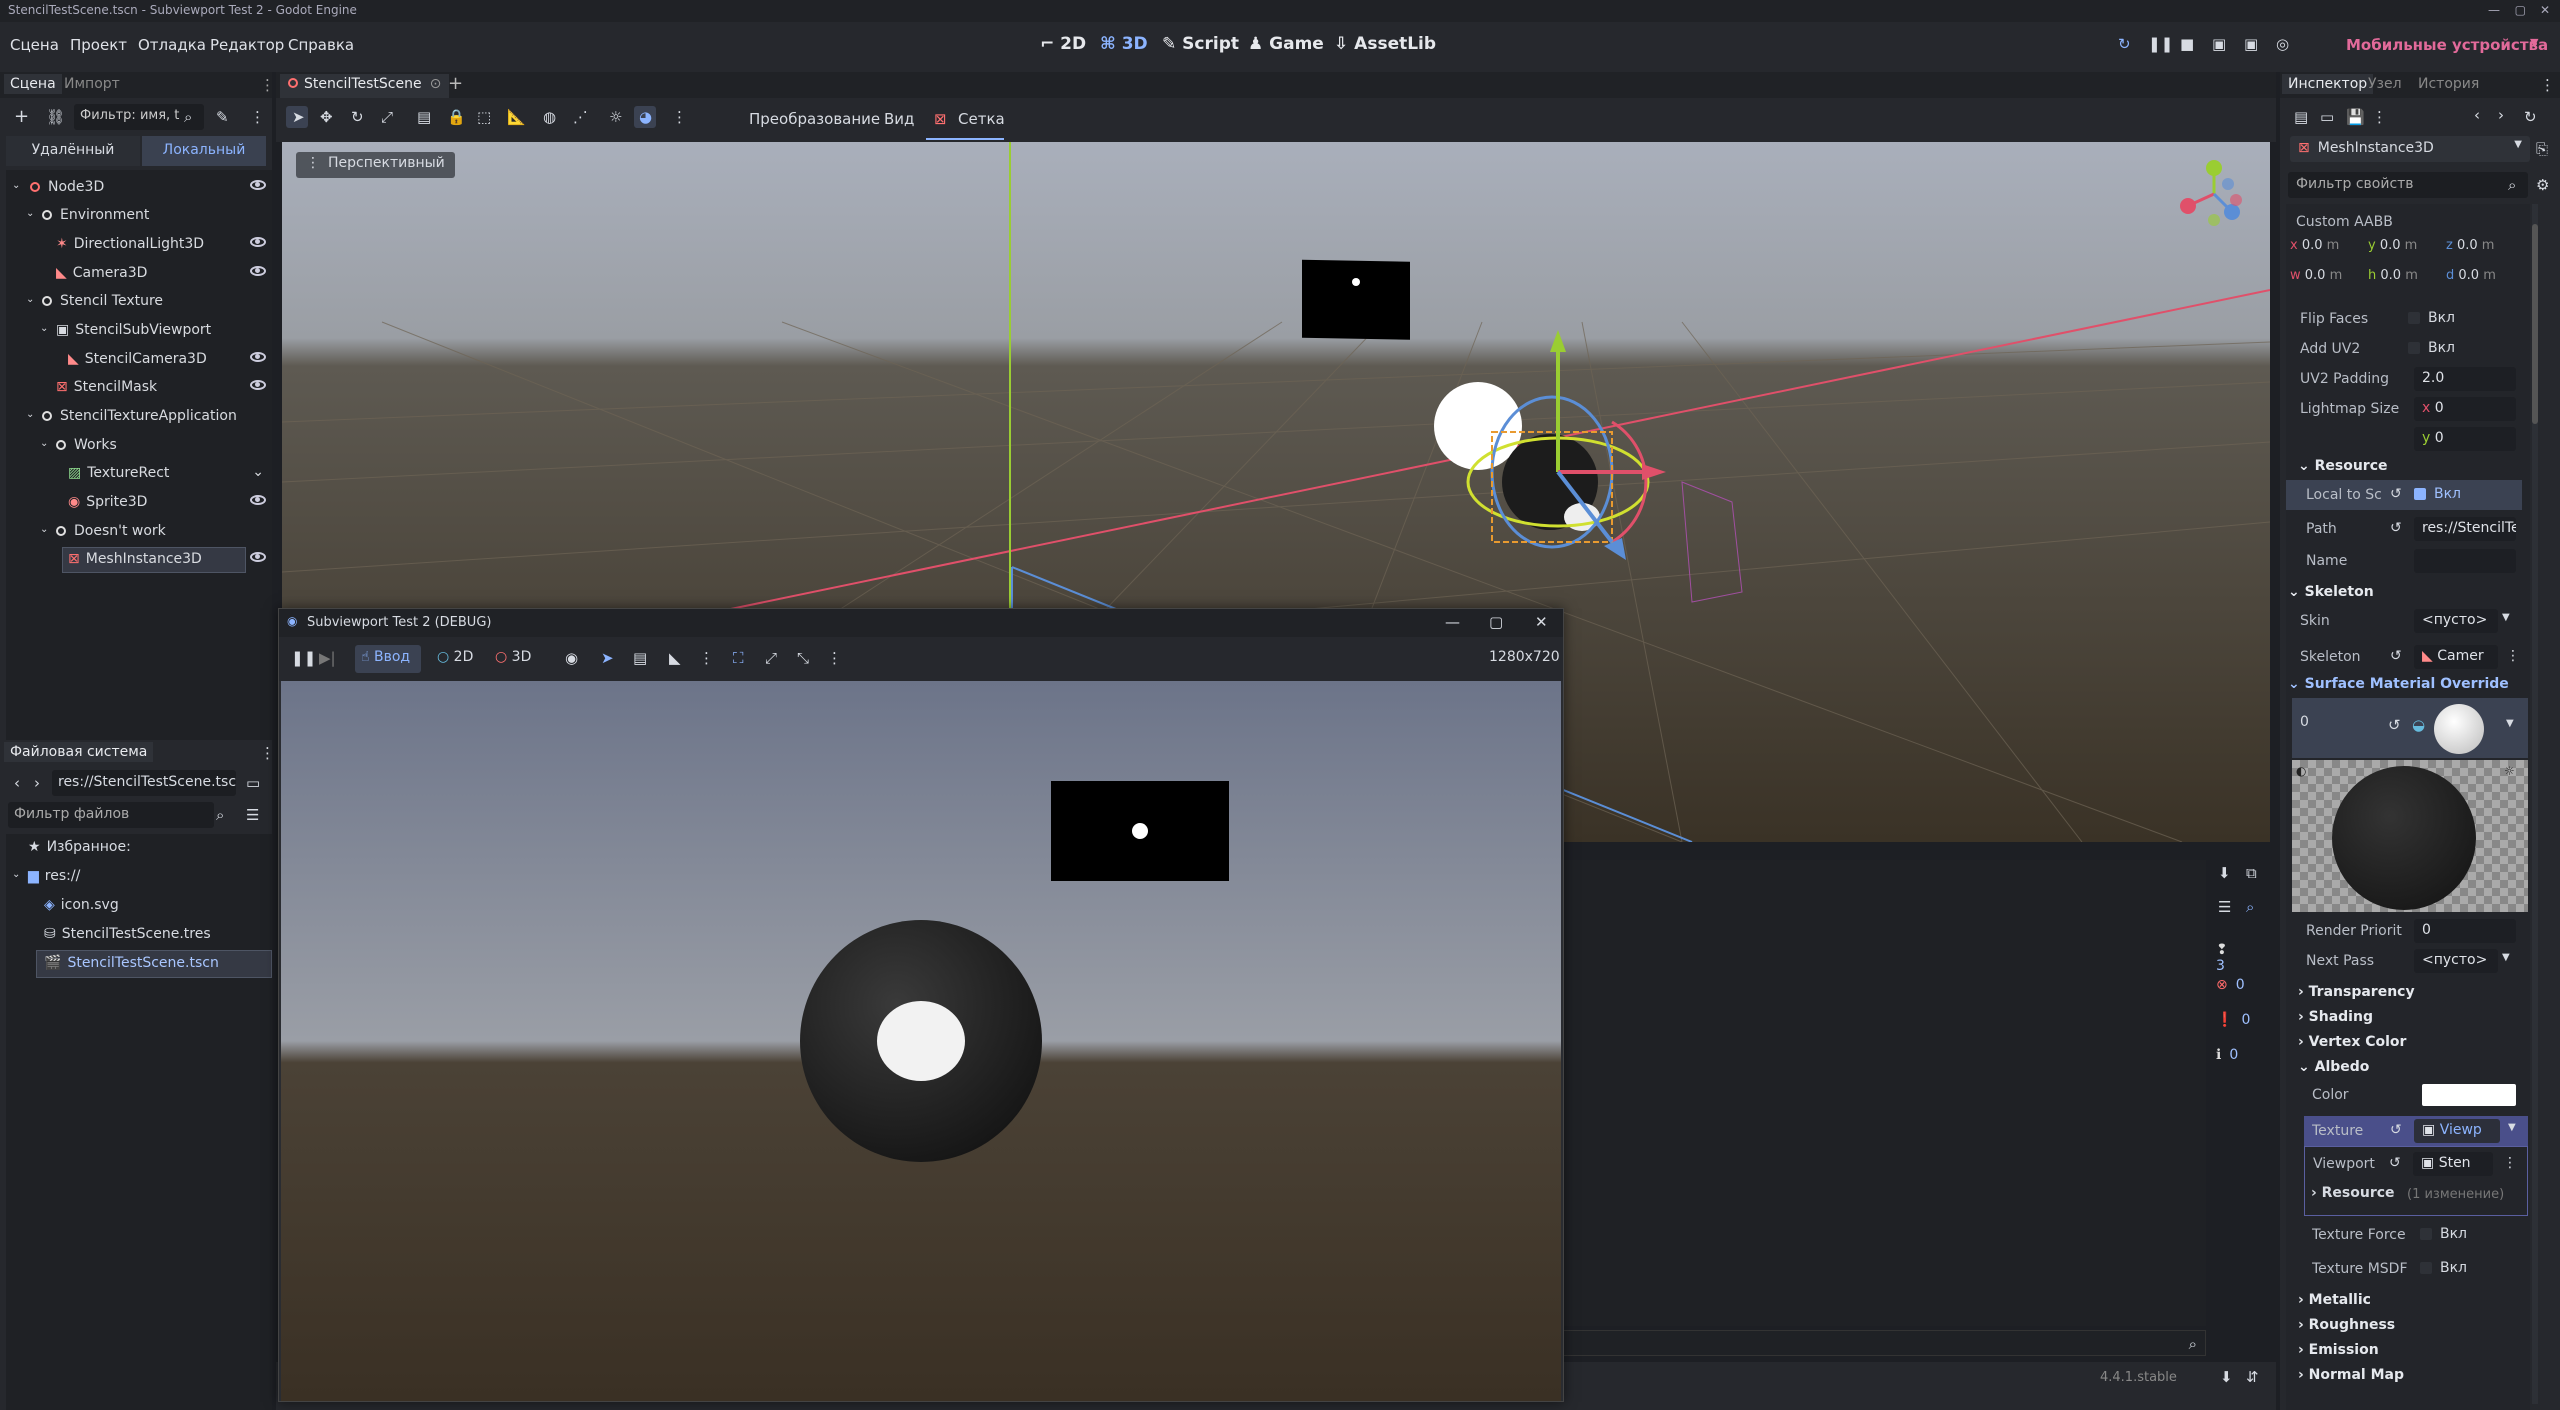 The image size is (2560, 1410). I want to click on transparency-section: › Transparency, so click(2356, 992).